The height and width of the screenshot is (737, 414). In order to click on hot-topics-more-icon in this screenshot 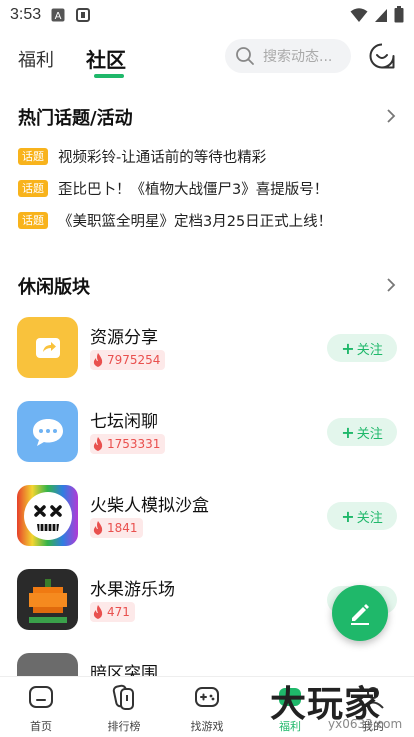, I will do `click(391, 116)`.